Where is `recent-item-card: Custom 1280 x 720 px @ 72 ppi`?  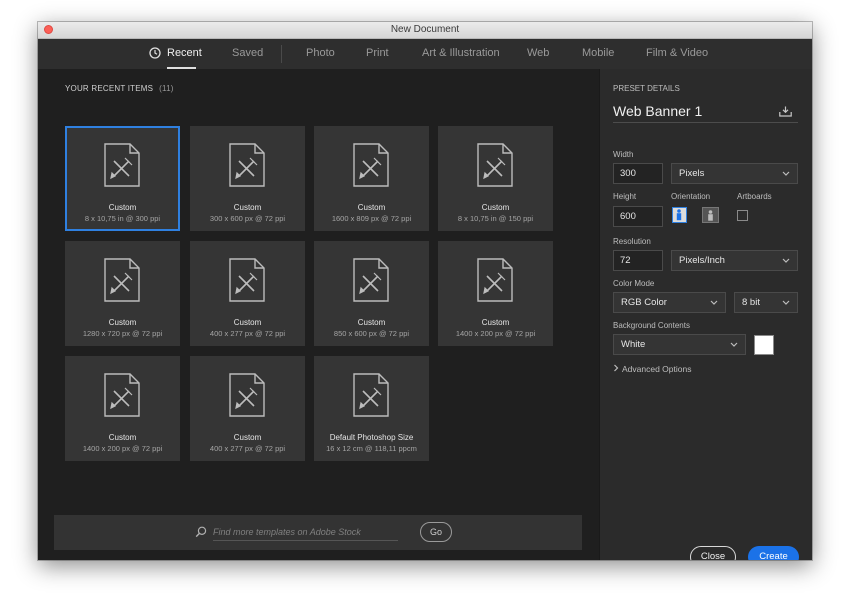 recent-item-card: Custom 1280 x 720 px @ 72 ppi is located at coordinates (122, 293).